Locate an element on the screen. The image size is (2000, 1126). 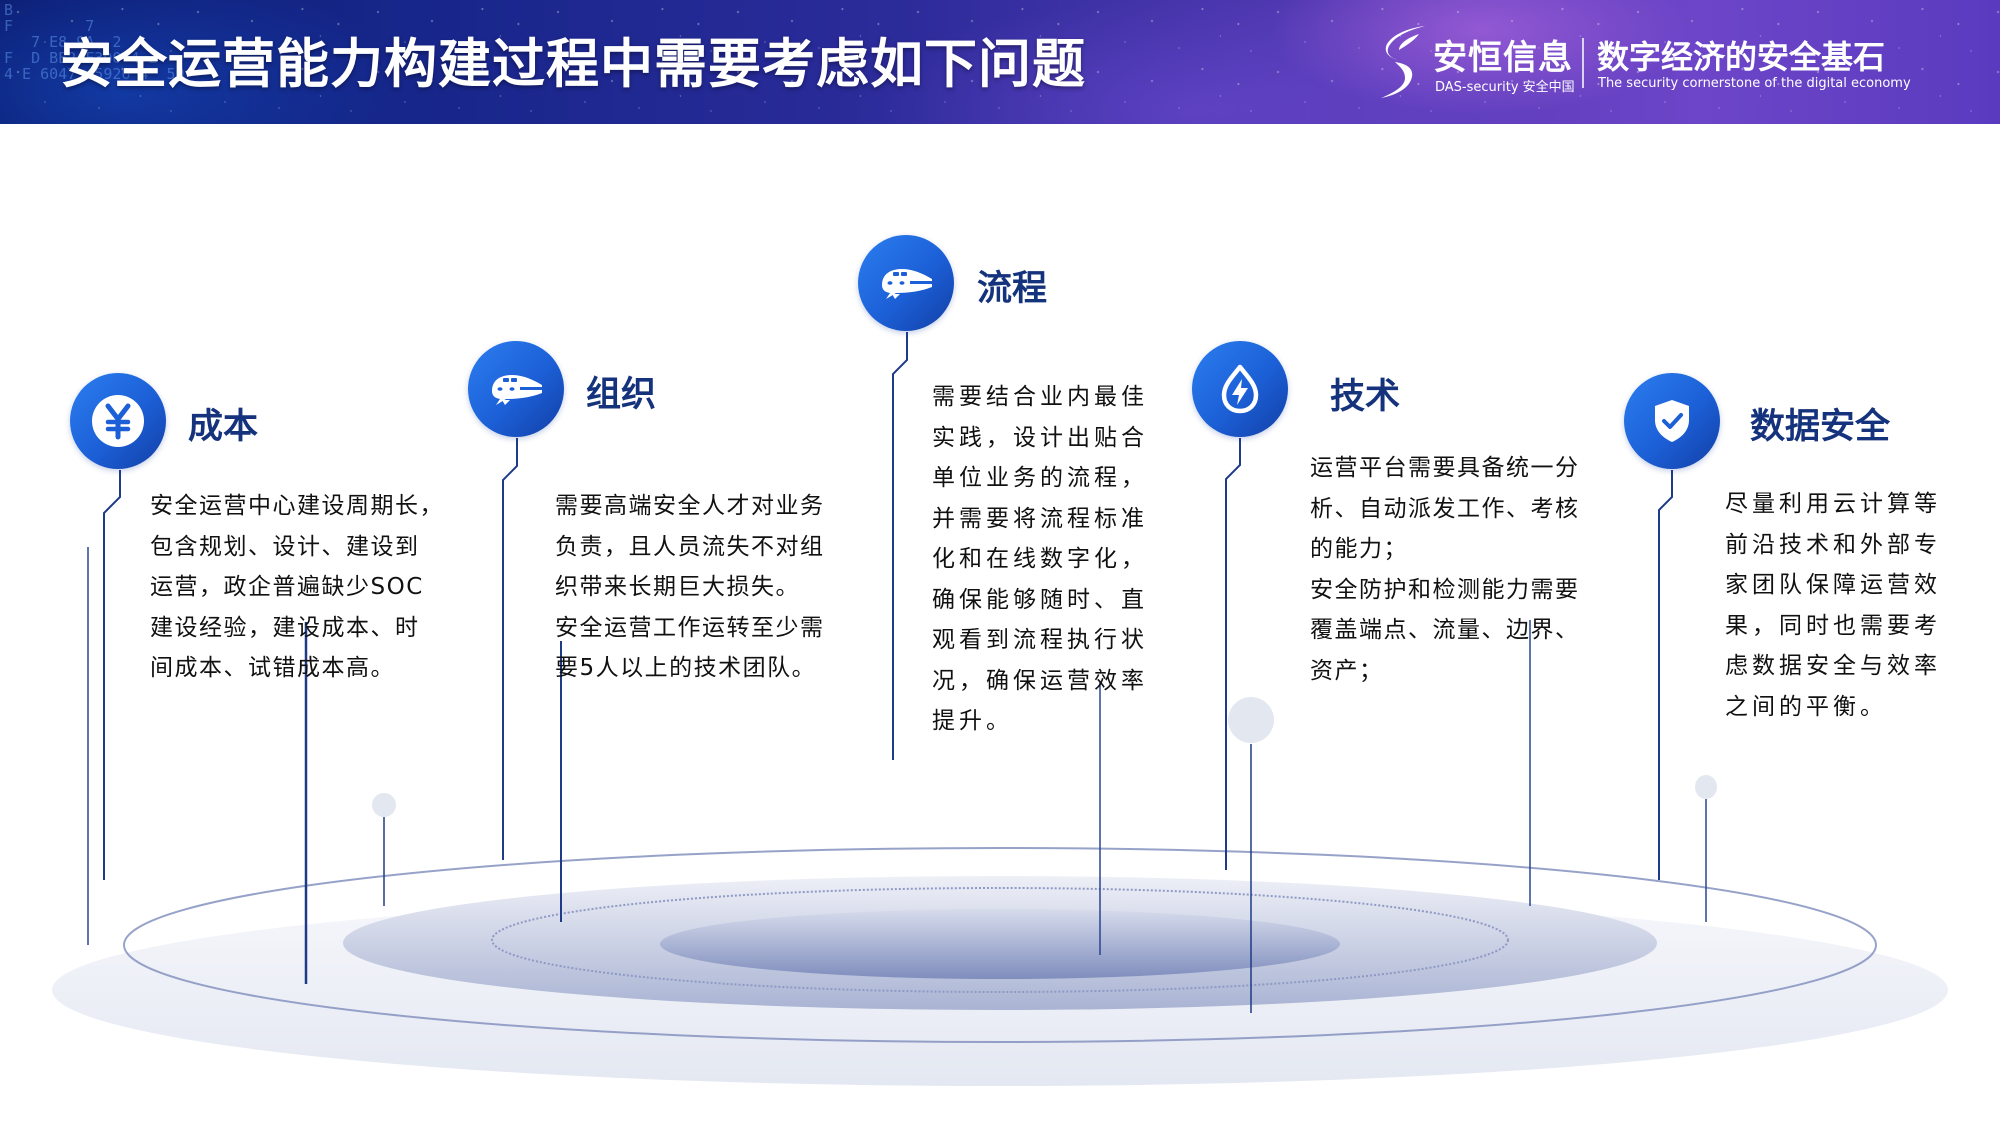
description-line: 家团队保障运营效 is located at coordinates (1833, 585).